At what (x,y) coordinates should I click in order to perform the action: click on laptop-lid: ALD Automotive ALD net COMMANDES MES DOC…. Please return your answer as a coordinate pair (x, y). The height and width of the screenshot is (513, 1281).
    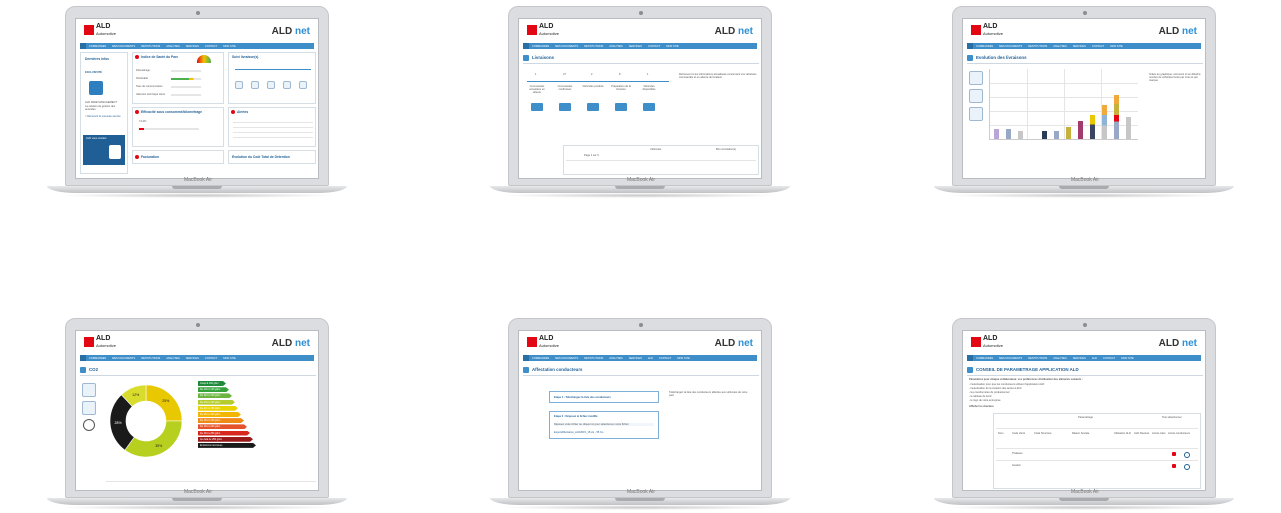
    Looking at the image, I should click on (640, 96).